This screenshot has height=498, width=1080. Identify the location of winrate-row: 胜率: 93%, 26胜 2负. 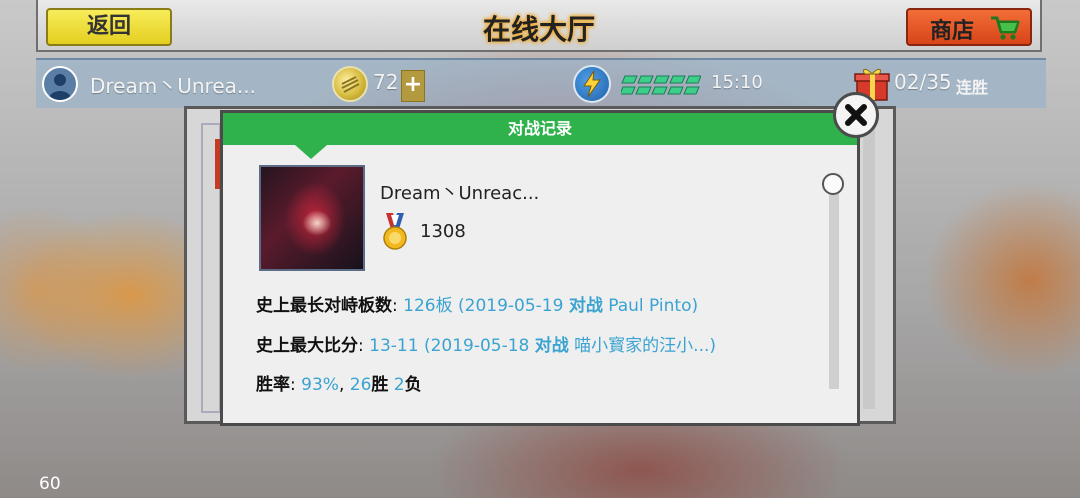
(339, 382).